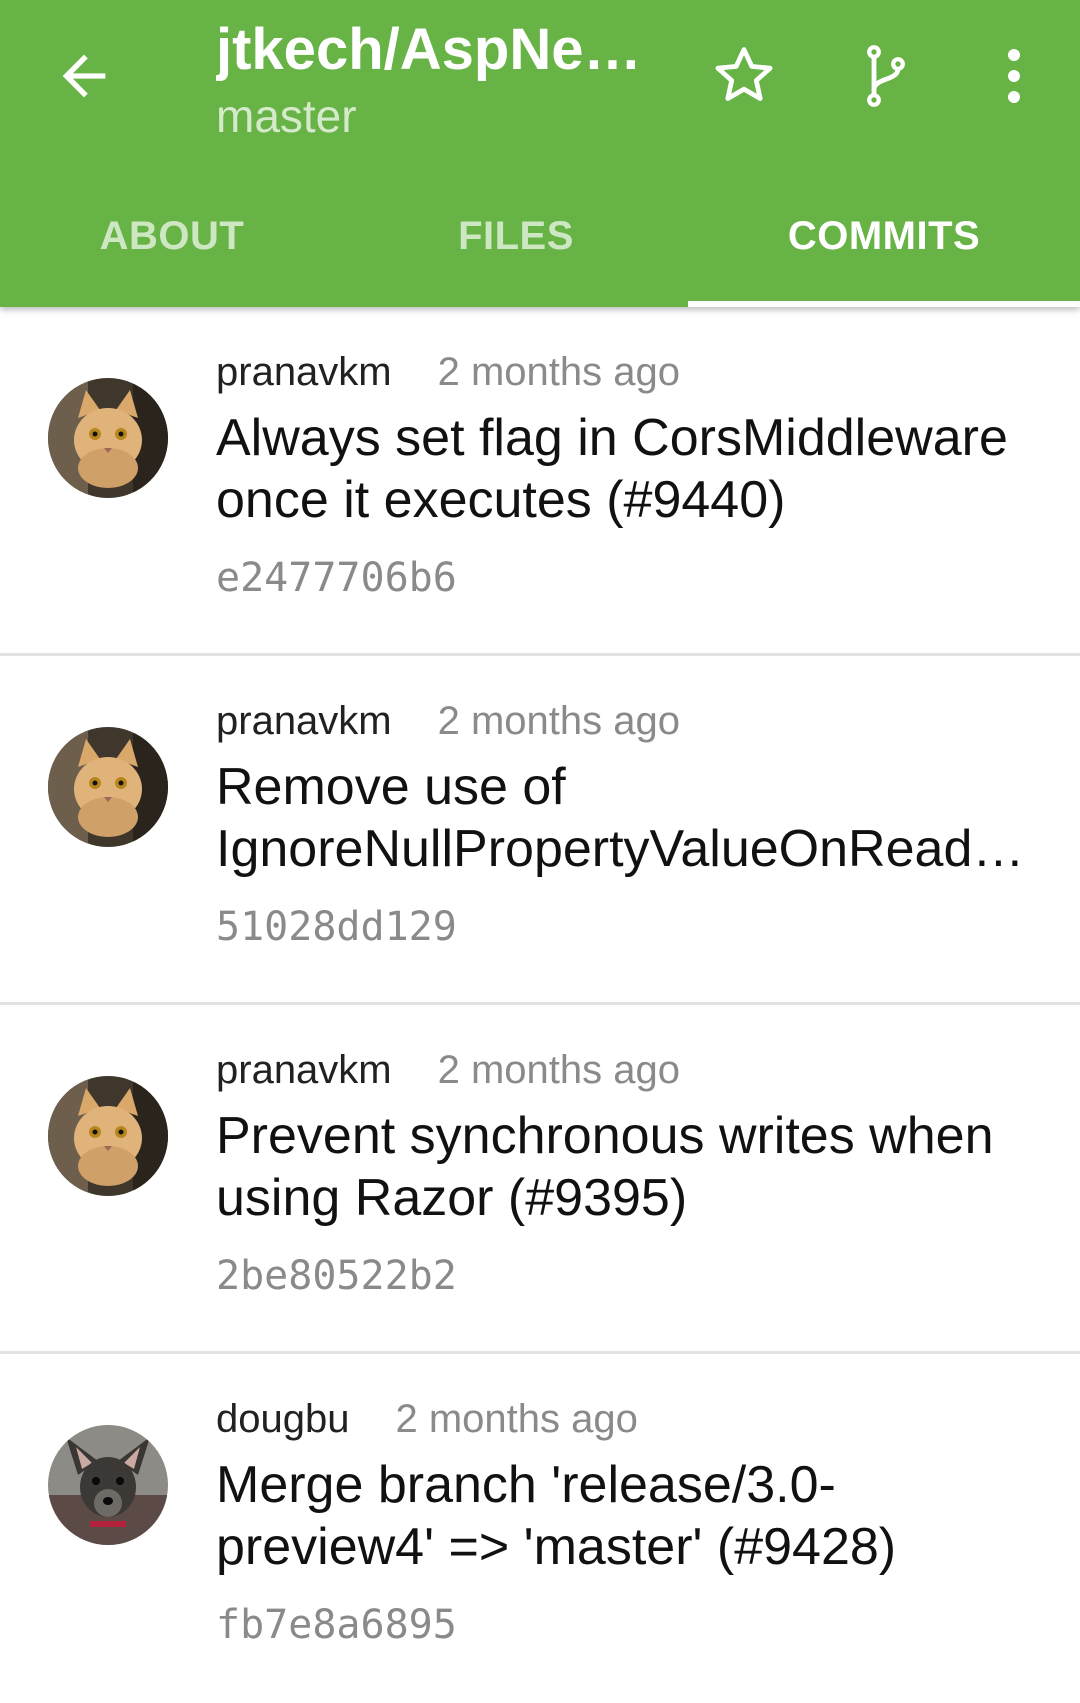 This screenshot has height=1703, width=1080. I want to click on toolbar-titles: jtkech/AspNet… master, so click(436, 80).